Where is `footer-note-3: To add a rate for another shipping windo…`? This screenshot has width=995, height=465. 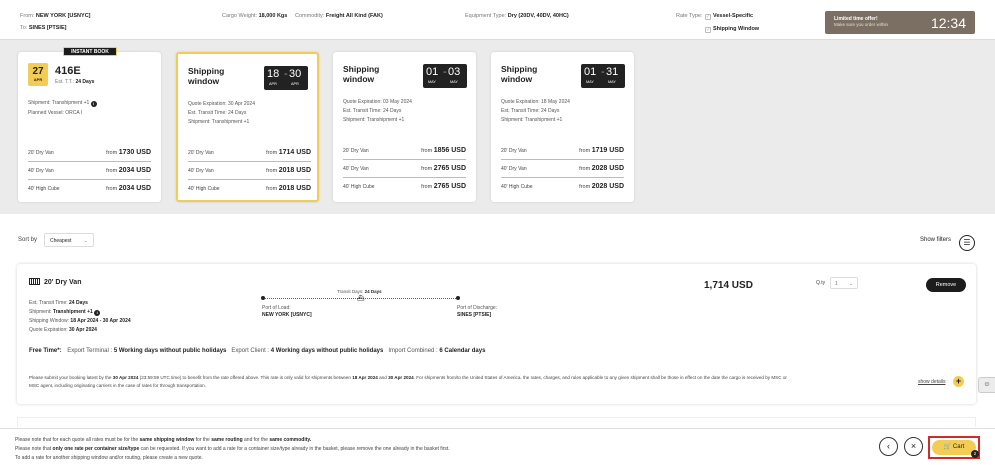
footer-note-3: To add a rate for another shipping windo… is located at coordinates (109, 458).